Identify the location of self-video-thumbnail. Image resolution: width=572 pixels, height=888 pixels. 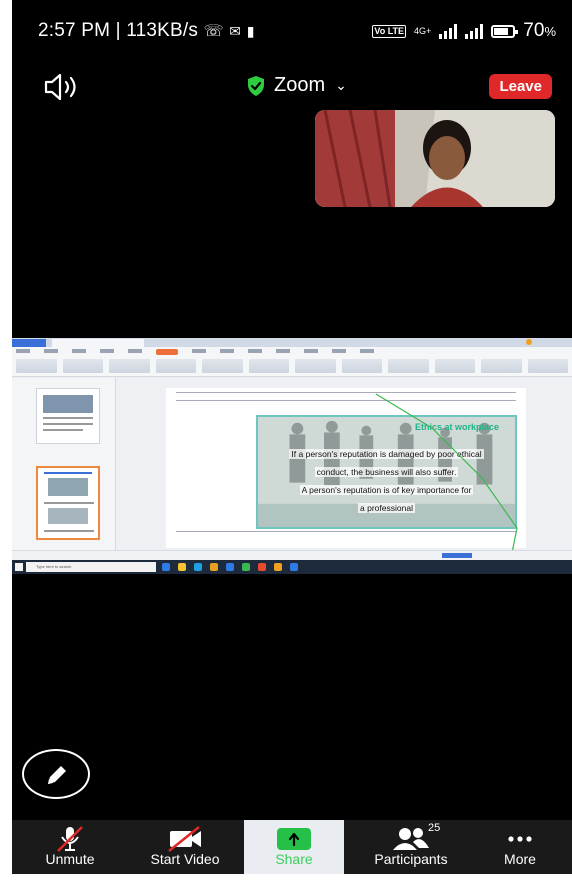
(435, 158).